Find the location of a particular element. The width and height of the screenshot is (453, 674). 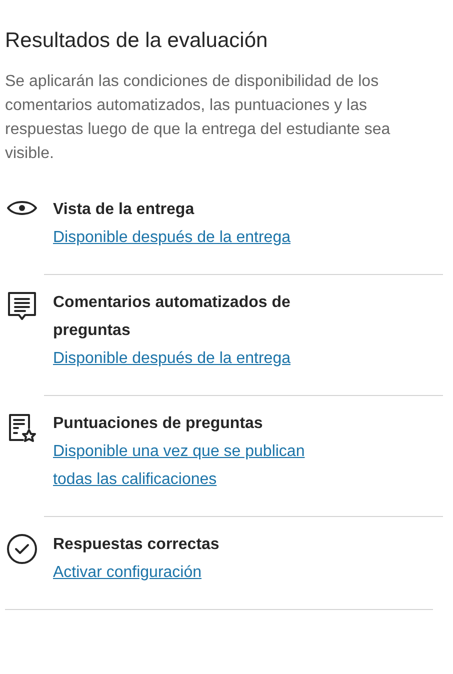

document-star-icon is located at coordinates (22, 428).